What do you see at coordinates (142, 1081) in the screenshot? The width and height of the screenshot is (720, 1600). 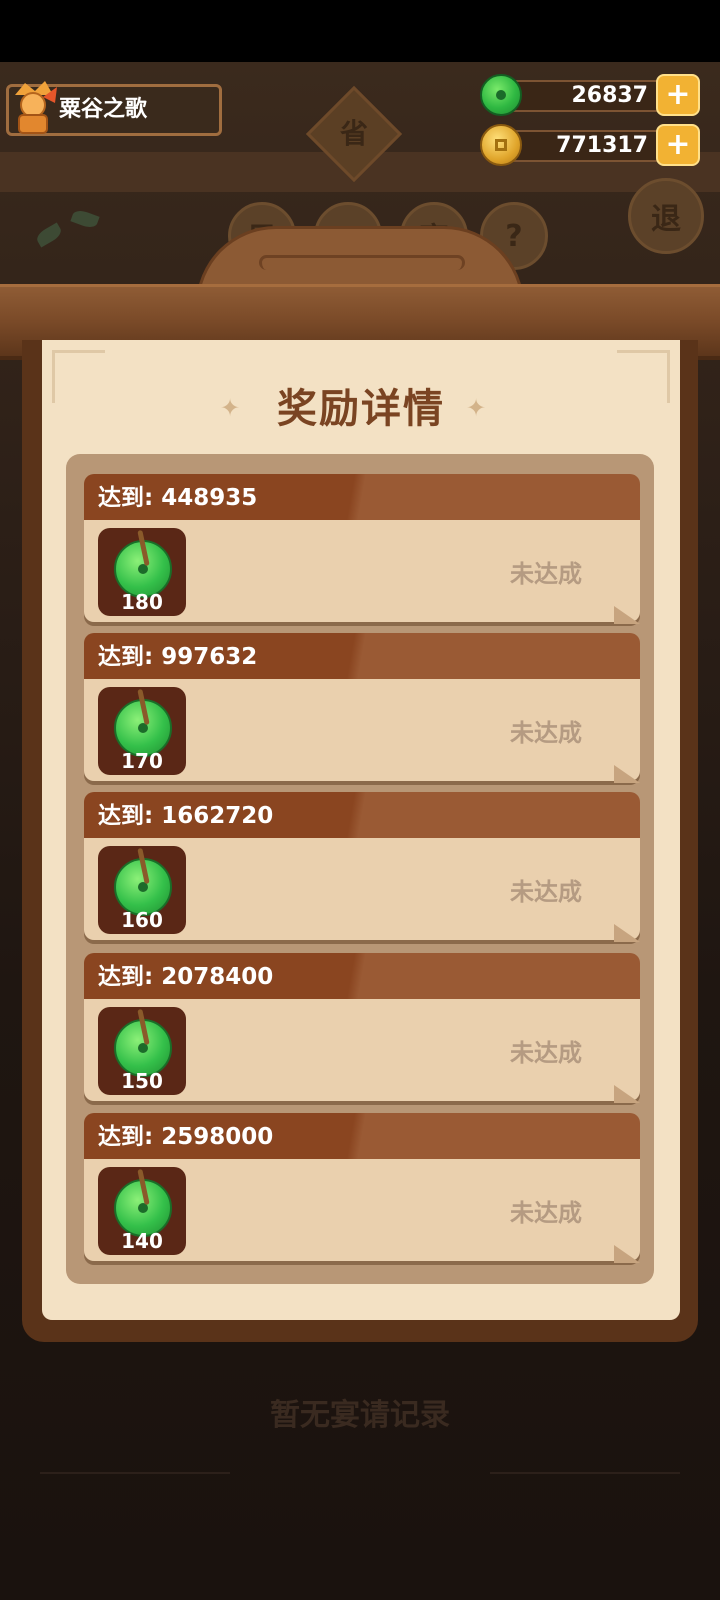 I see `reward-quantity: 150` at bounding box center [142, 1081].